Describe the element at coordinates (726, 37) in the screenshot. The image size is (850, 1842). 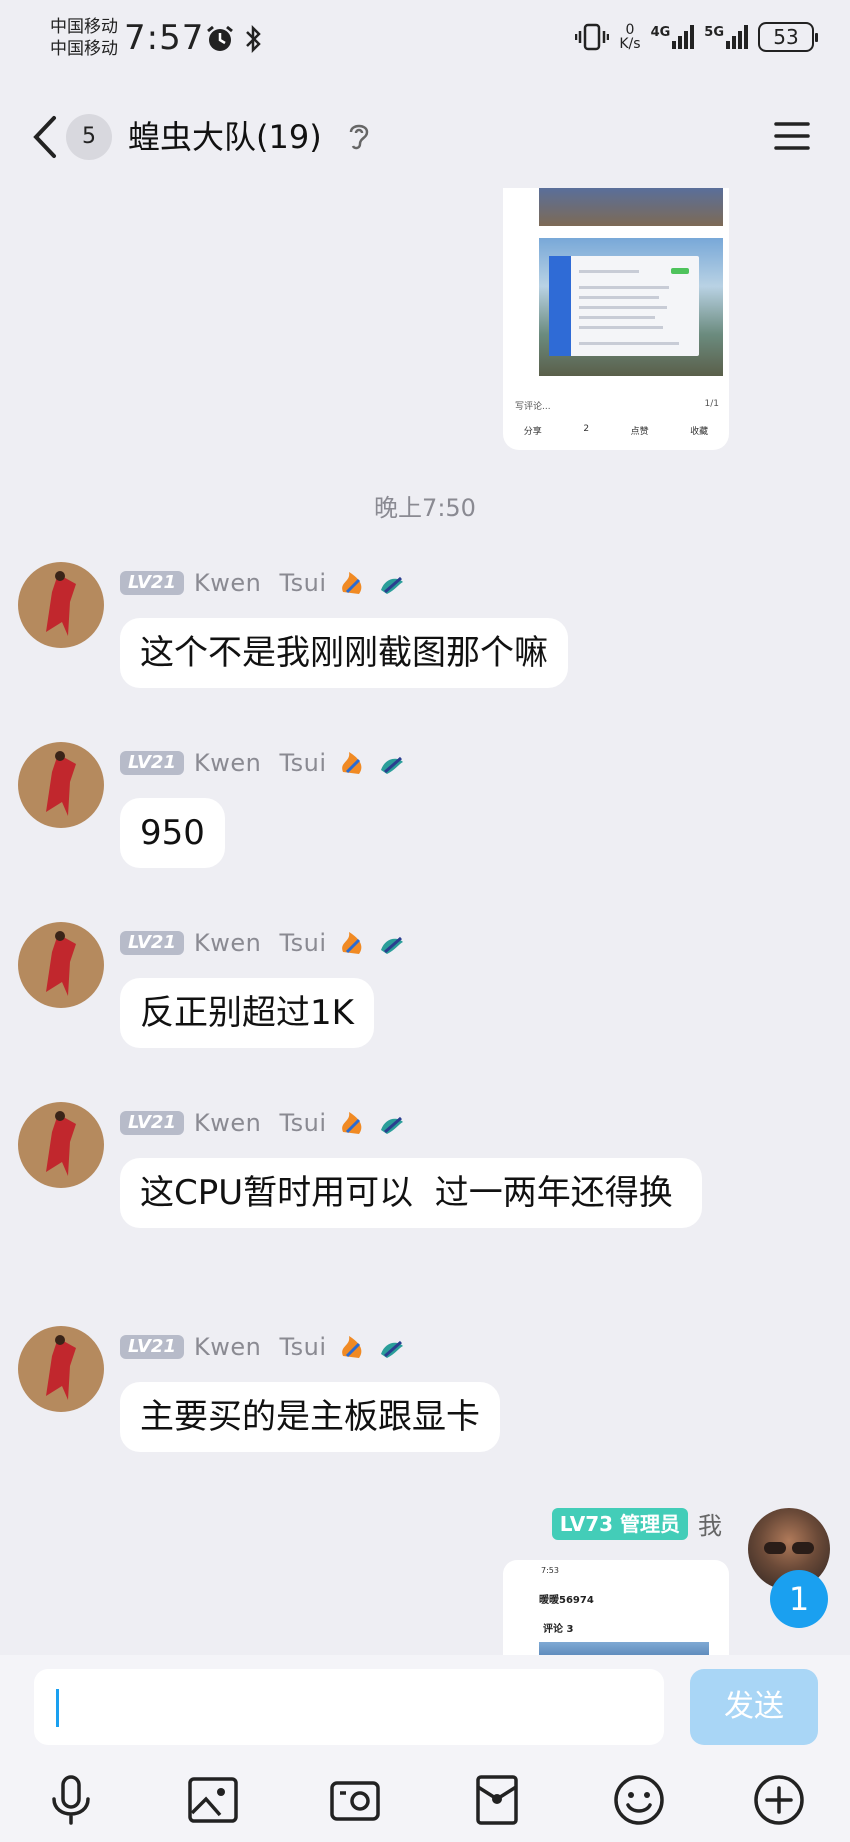
I see `signal-5g: 5G` at that location.